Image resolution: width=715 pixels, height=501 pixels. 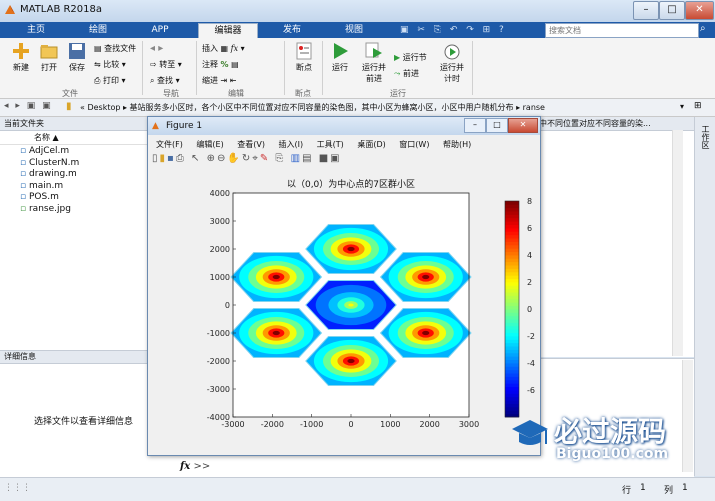 What do you see at coordinates (169, 144) in the screenshot?
I see `menu-file: 文件(F)` at bounding box center [169, 144].